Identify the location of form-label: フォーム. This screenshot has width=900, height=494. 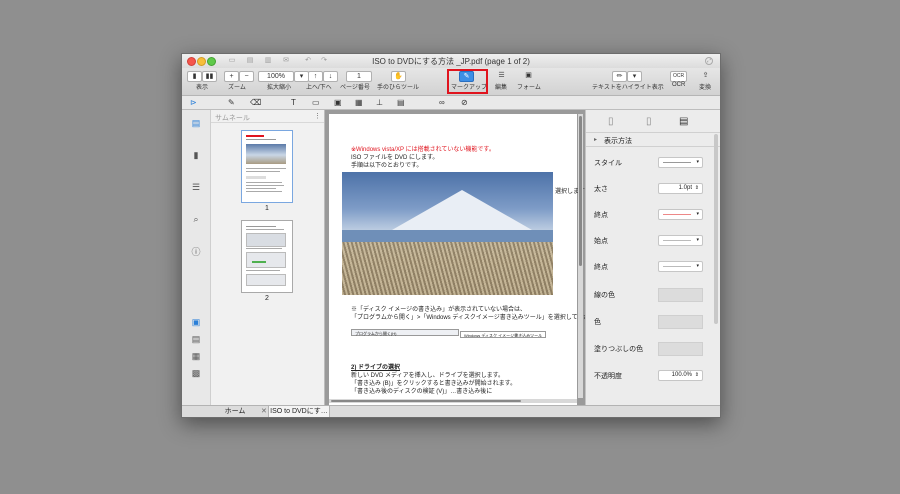
(529, 88).